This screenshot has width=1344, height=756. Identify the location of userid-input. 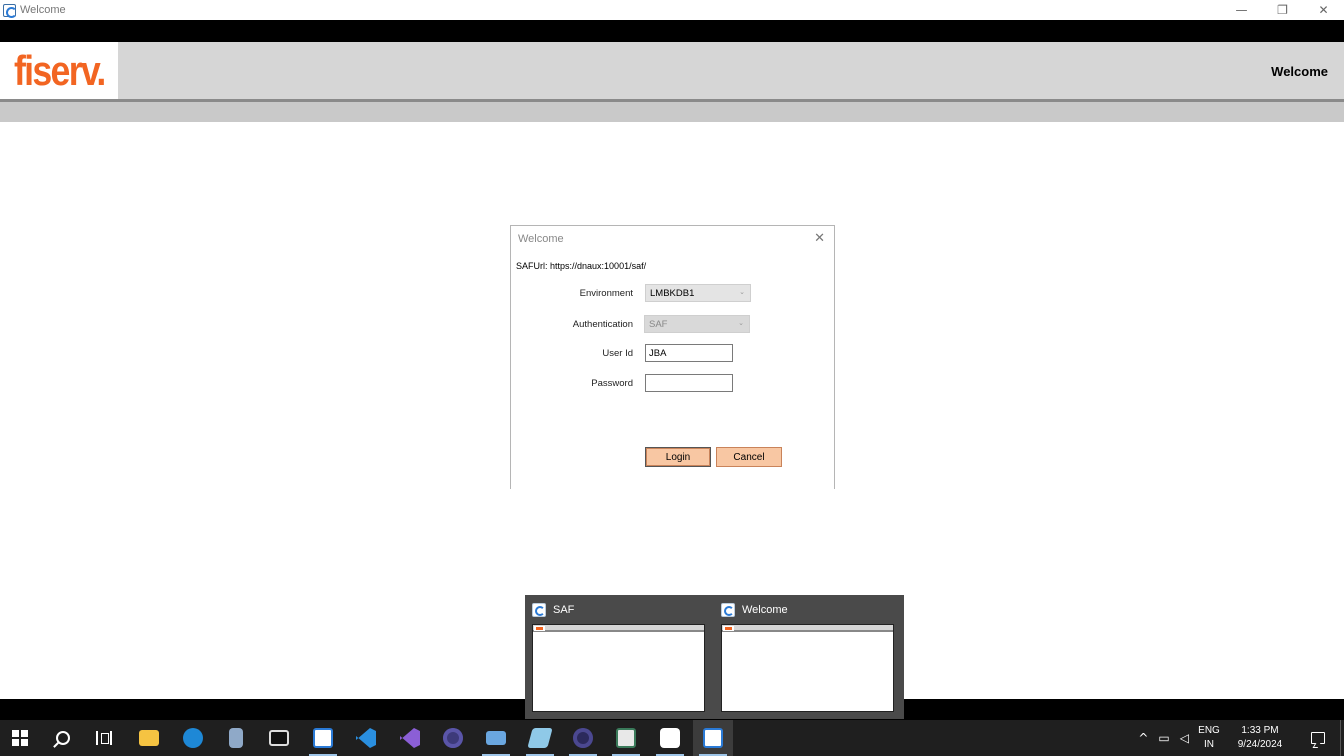
(689, 353).